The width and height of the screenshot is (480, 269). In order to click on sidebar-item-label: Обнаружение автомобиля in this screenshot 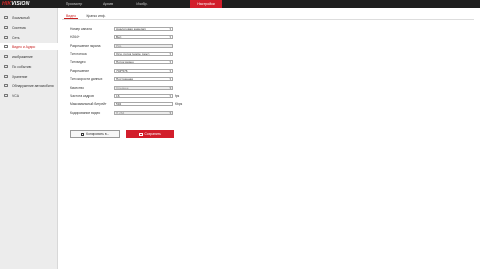, I will do `click(33, 85)`.